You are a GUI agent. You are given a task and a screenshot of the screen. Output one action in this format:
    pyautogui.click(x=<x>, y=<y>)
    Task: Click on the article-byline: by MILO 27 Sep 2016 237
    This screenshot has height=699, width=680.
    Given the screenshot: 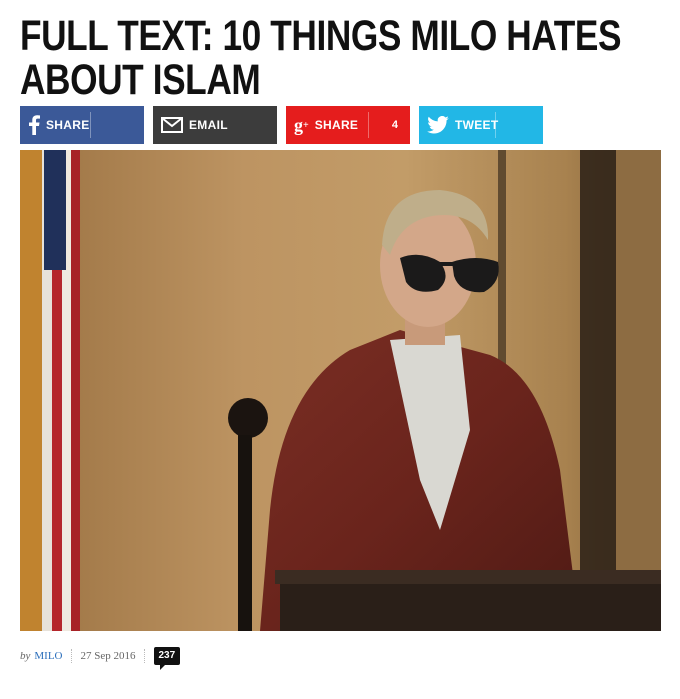 What is the action you would take?
    pyautogui.click(x=100, y=658)
    